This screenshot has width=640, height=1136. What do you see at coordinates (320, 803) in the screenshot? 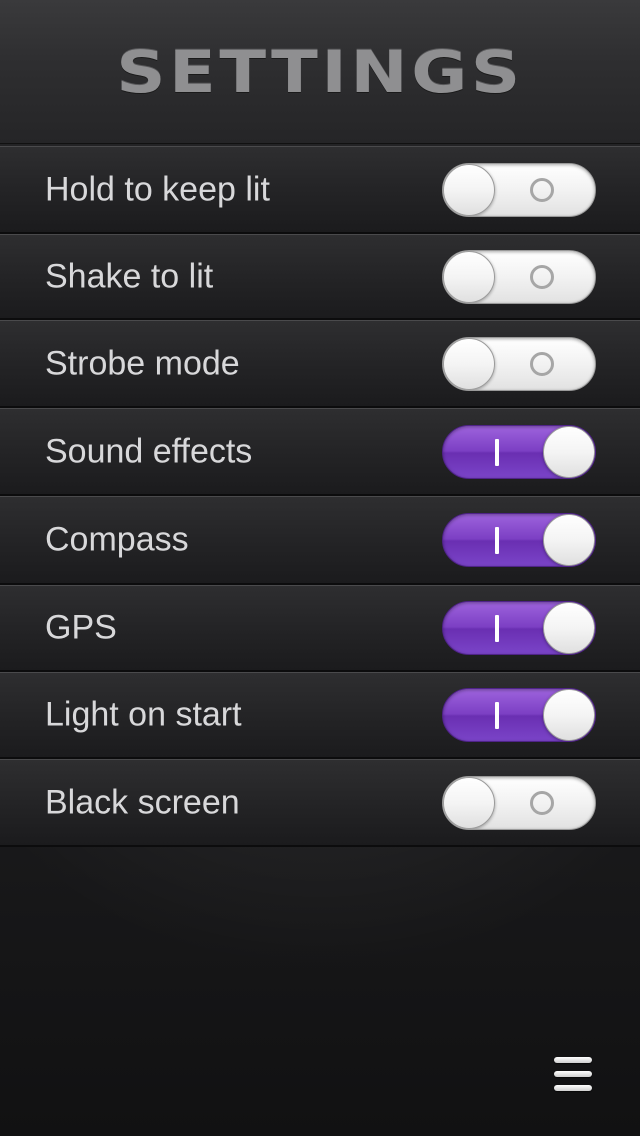
I see `settings-row-black-screen: Black screen` at bounding box center [320, 803].